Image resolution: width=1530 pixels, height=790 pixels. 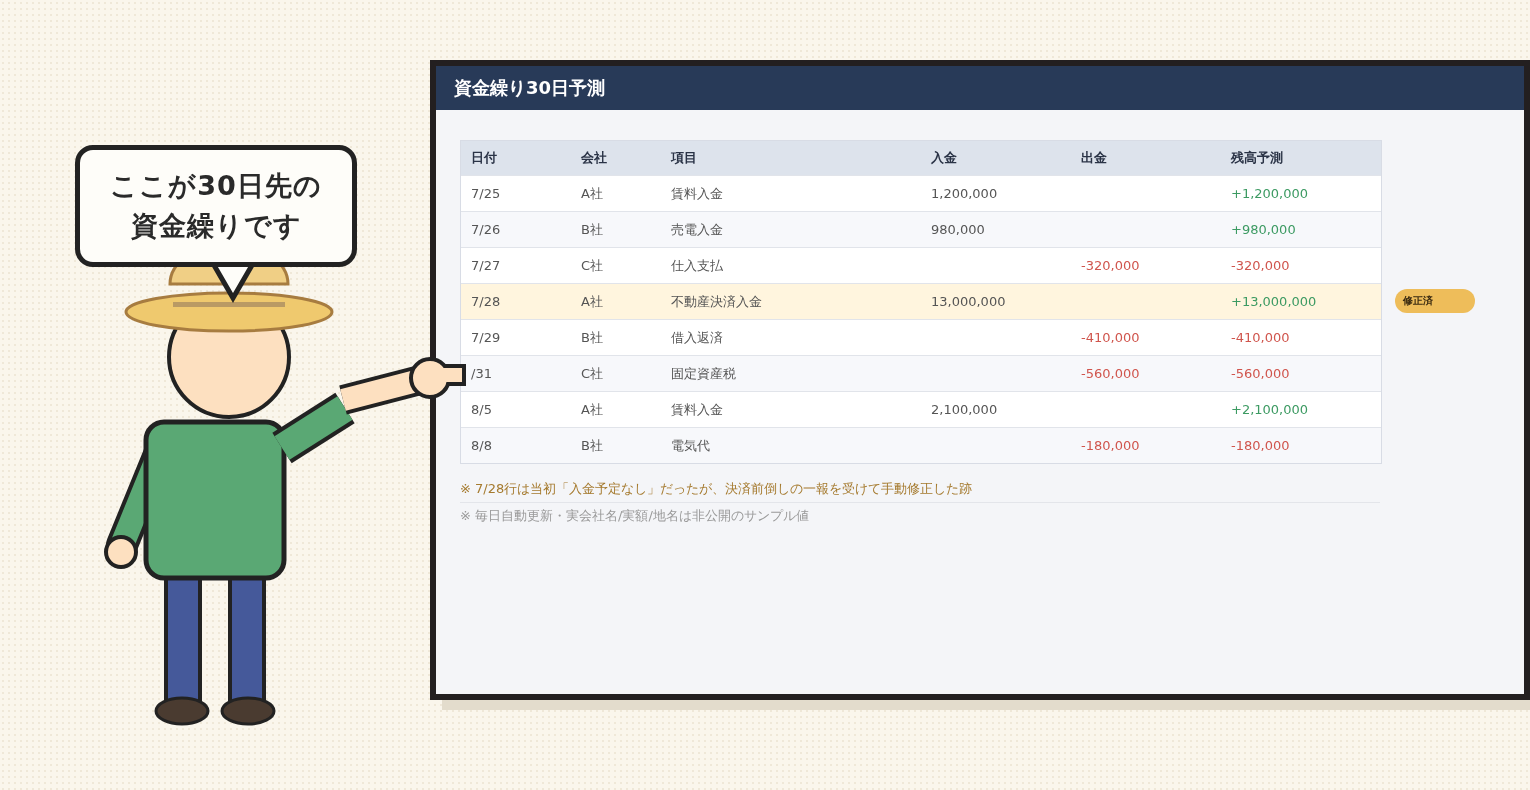 What do you see at coordinates (486, 265) in the screenshot?
I see `table-cell-text: 7/27` at bounding box center [486, 265].